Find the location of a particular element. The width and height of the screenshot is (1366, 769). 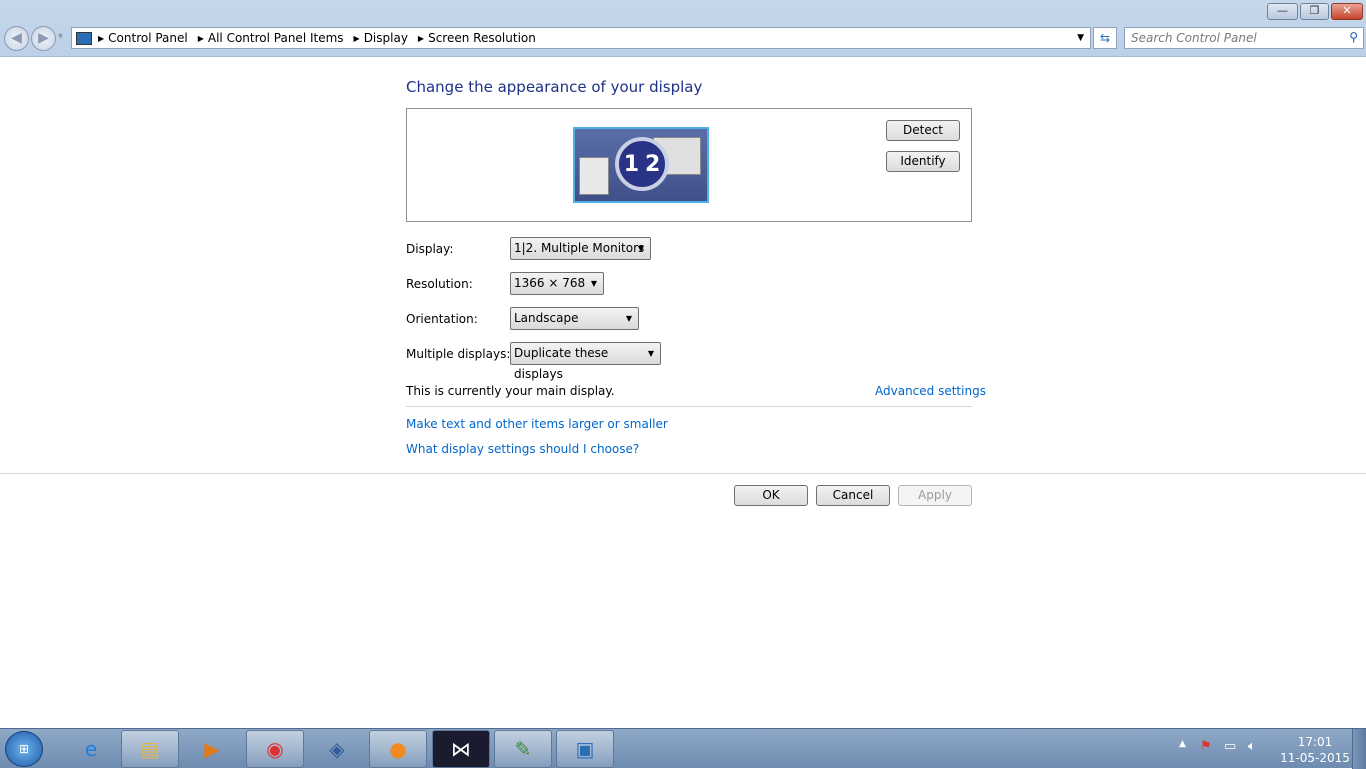

ok-button: OK is located at coordinates (771, 495).